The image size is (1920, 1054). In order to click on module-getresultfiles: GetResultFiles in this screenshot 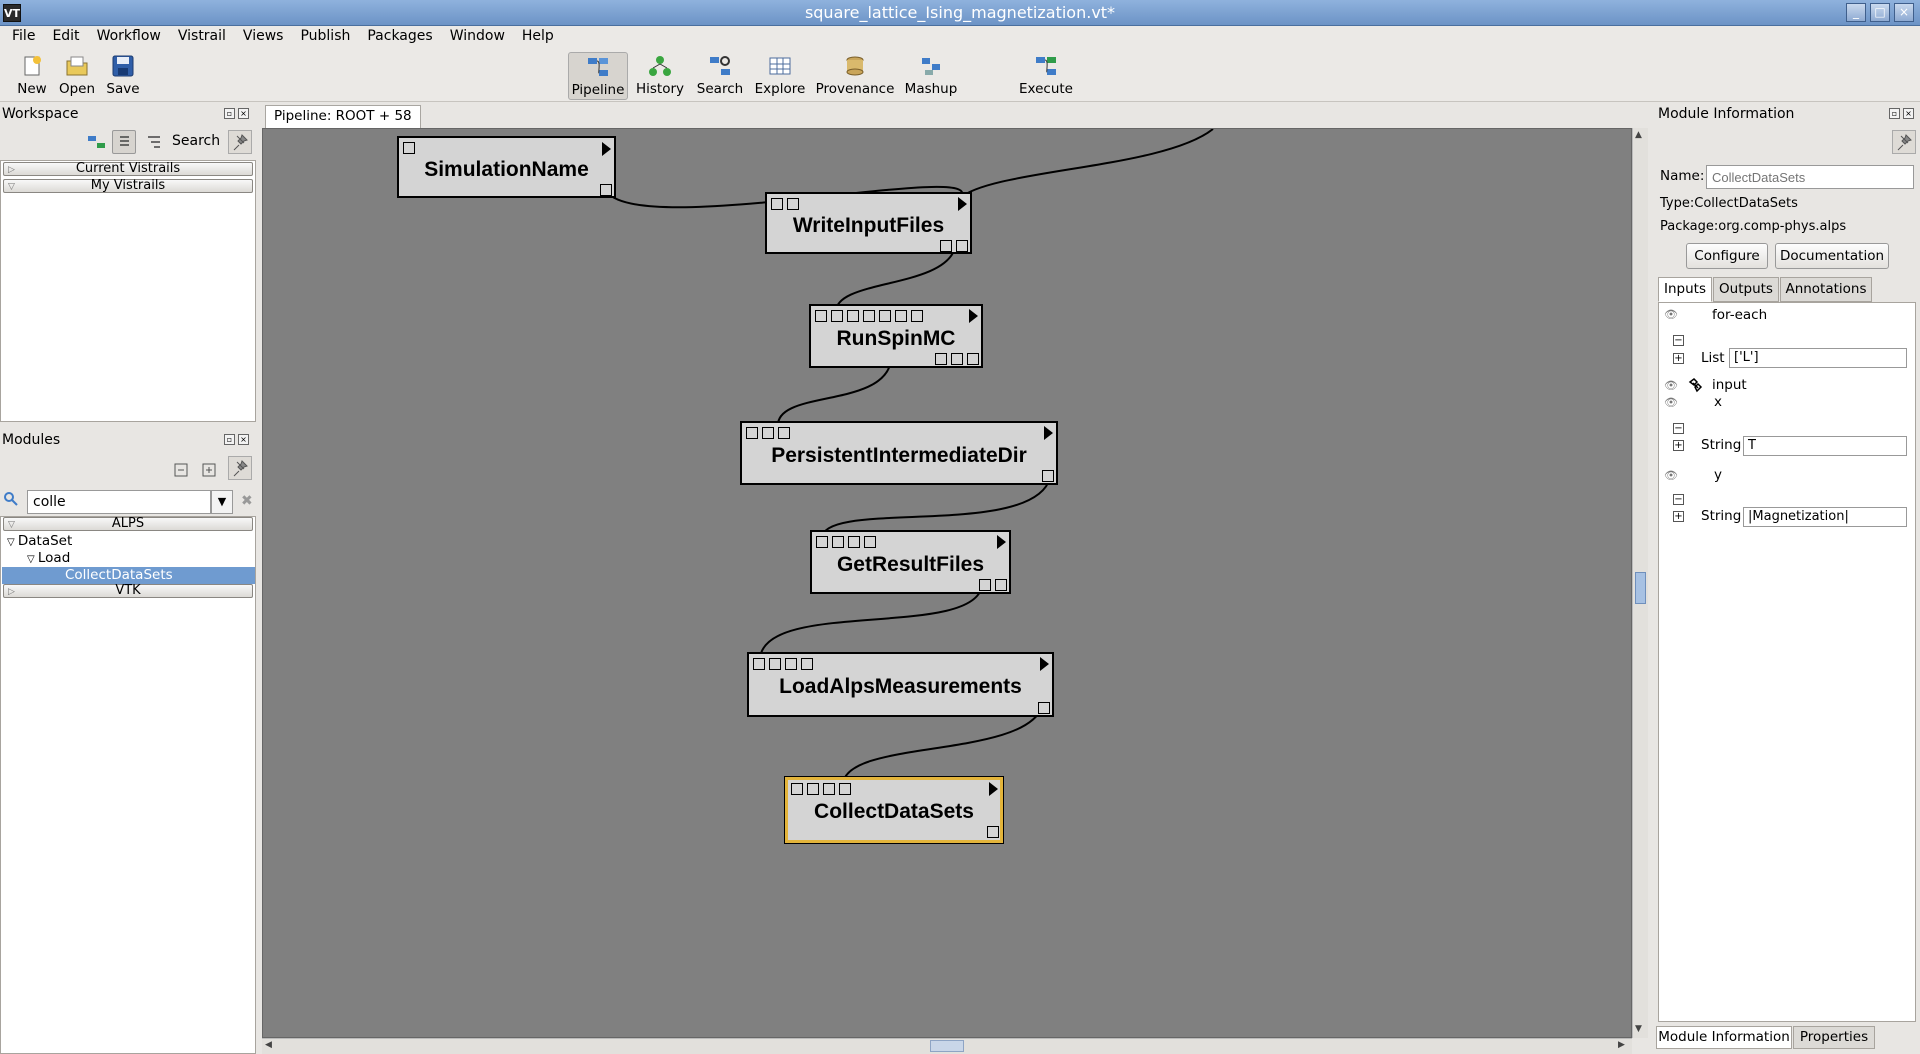, I will do `click(910, 562)`.